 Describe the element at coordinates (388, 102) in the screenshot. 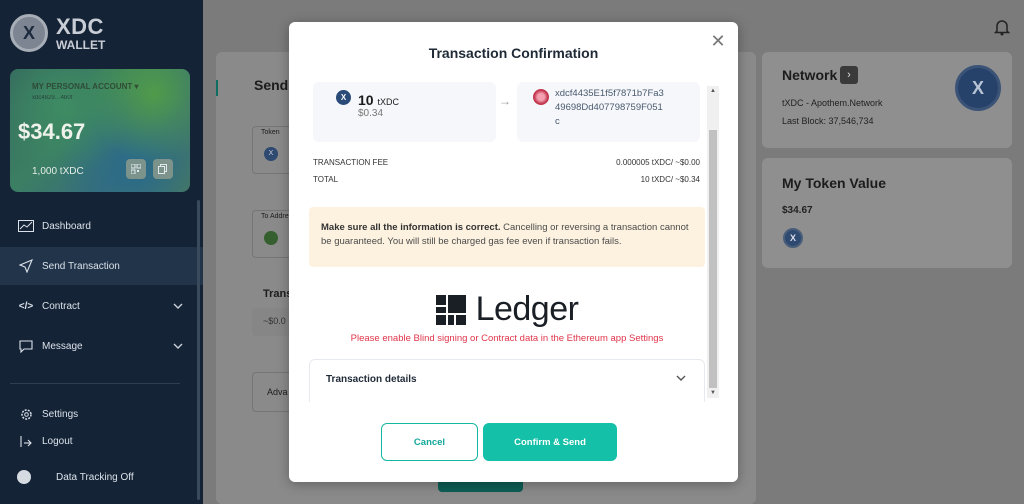

I see `from-amount-unit: tXDC` at that location.